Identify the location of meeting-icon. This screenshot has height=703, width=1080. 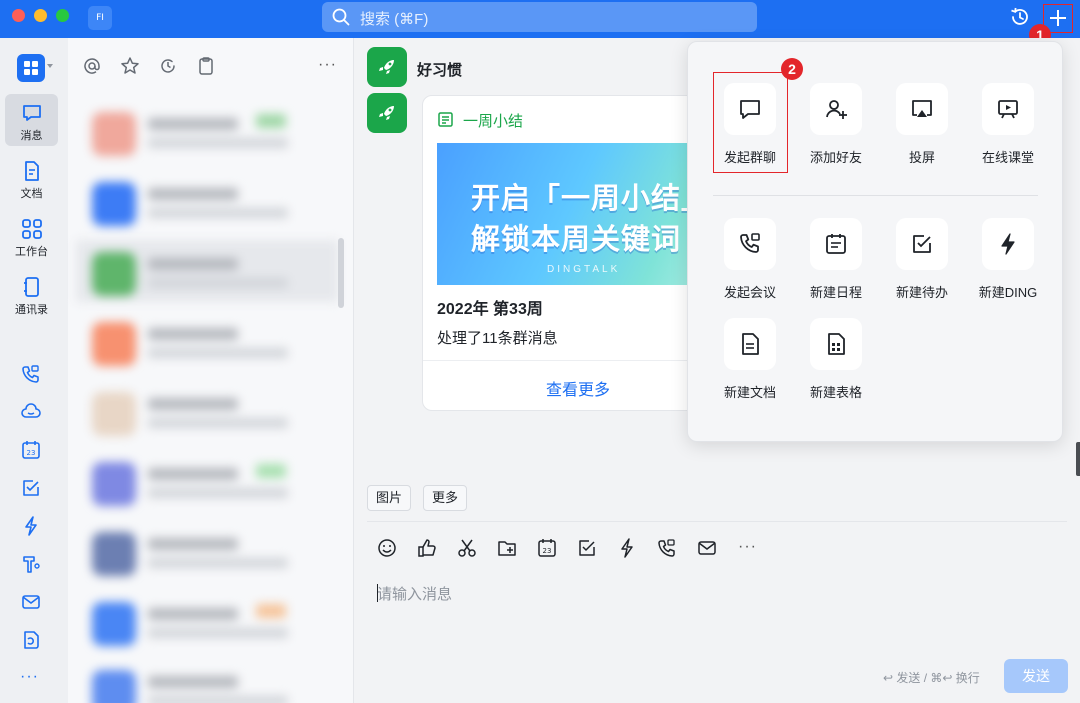
(750, 243).